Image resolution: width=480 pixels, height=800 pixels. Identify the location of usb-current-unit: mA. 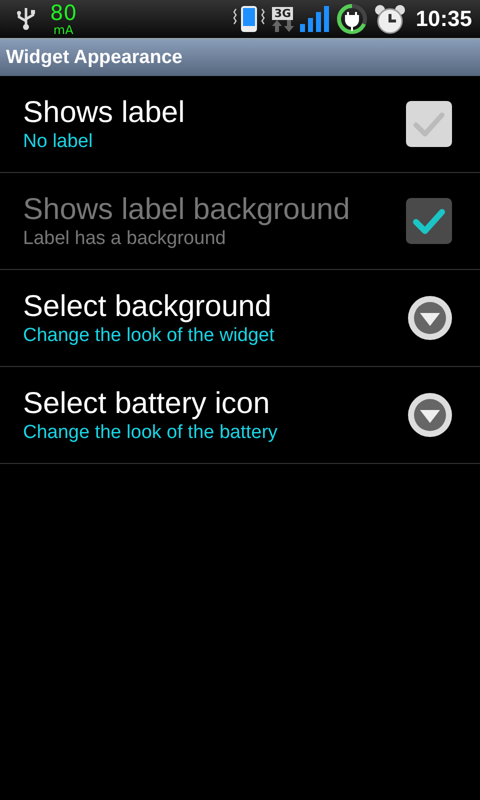
(63, 30).